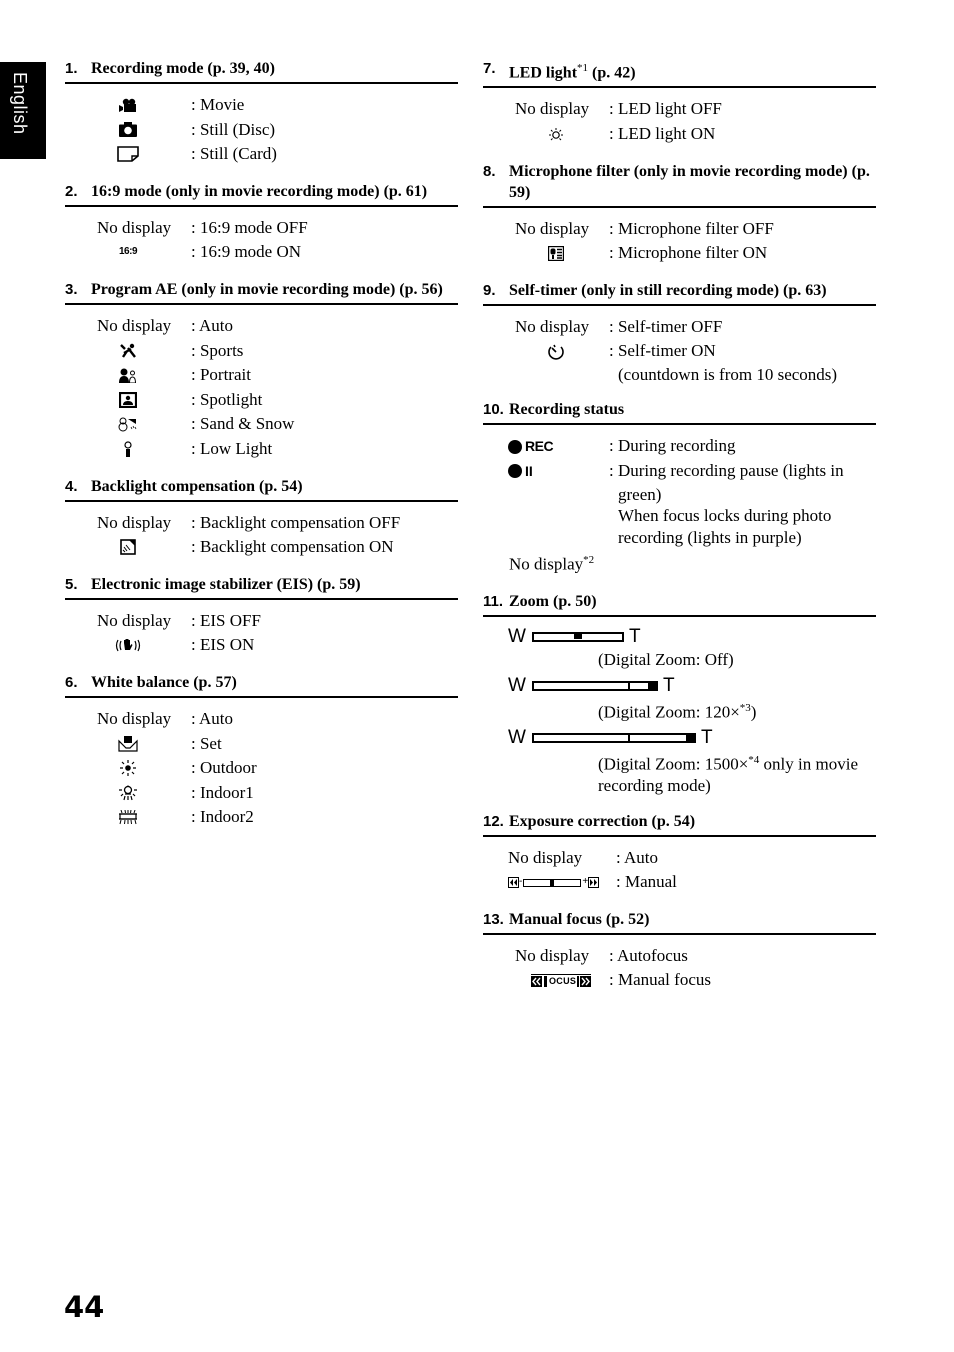 This screenshot has width=954, height=1352. What do you see at coordinates (556, 253) in the screenshot?
I see `mic-filter-icon` at bounding box center [556, 253].